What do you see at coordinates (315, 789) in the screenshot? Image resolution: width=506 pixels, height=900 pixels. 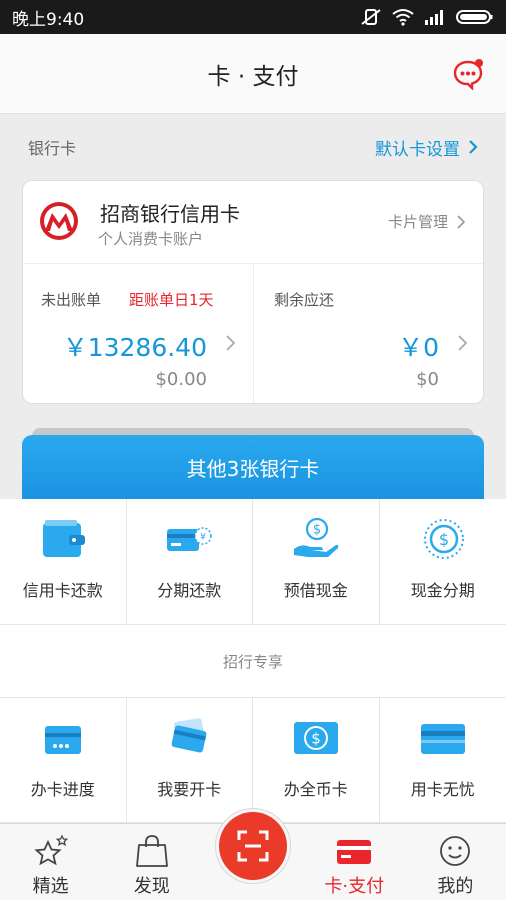 I see `exclusive-label: 办全币卡` at bounding box center [315, 789].